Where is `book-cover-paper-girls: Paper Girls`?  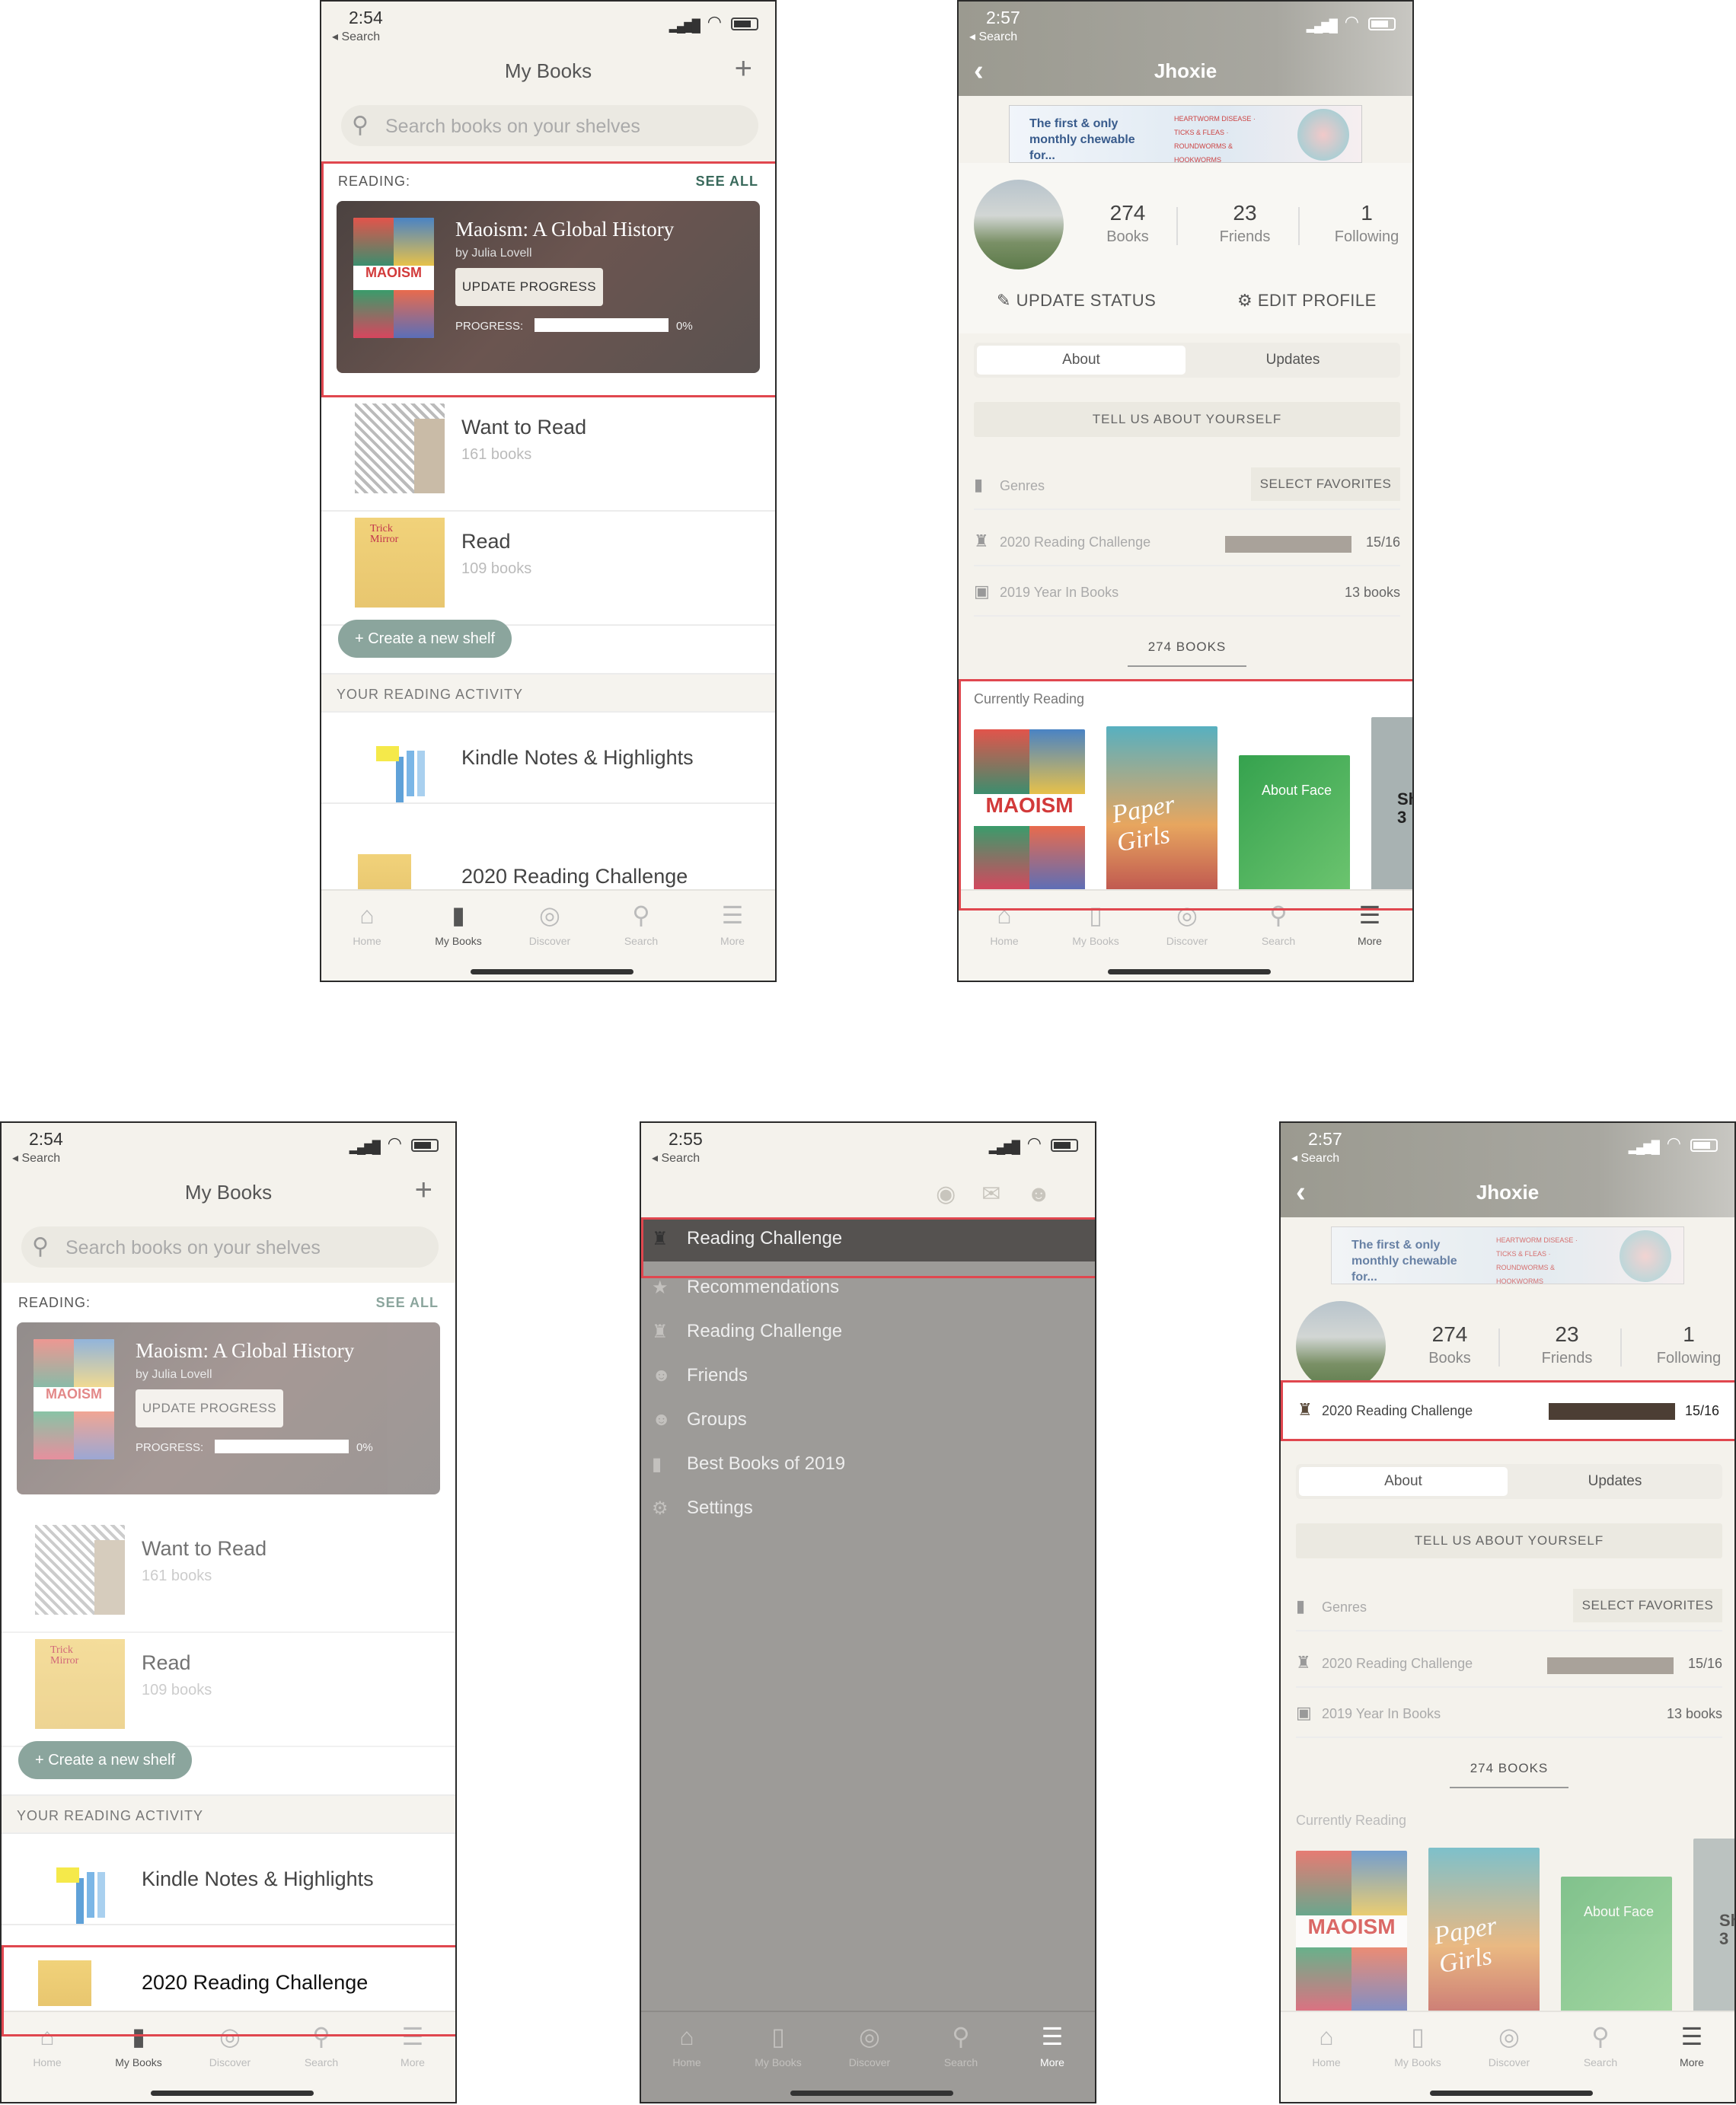
book-cover-paper-girls: Paper Girls is located at coordinates (1484, 1930).